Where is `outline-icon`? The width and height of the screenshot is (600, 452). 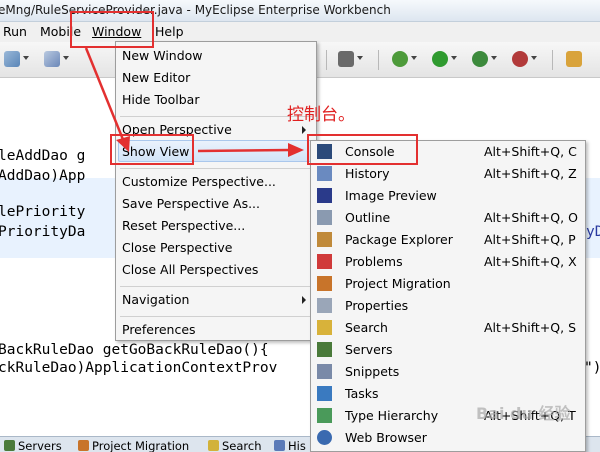 outline-icon is located at coordinates (324, 217).